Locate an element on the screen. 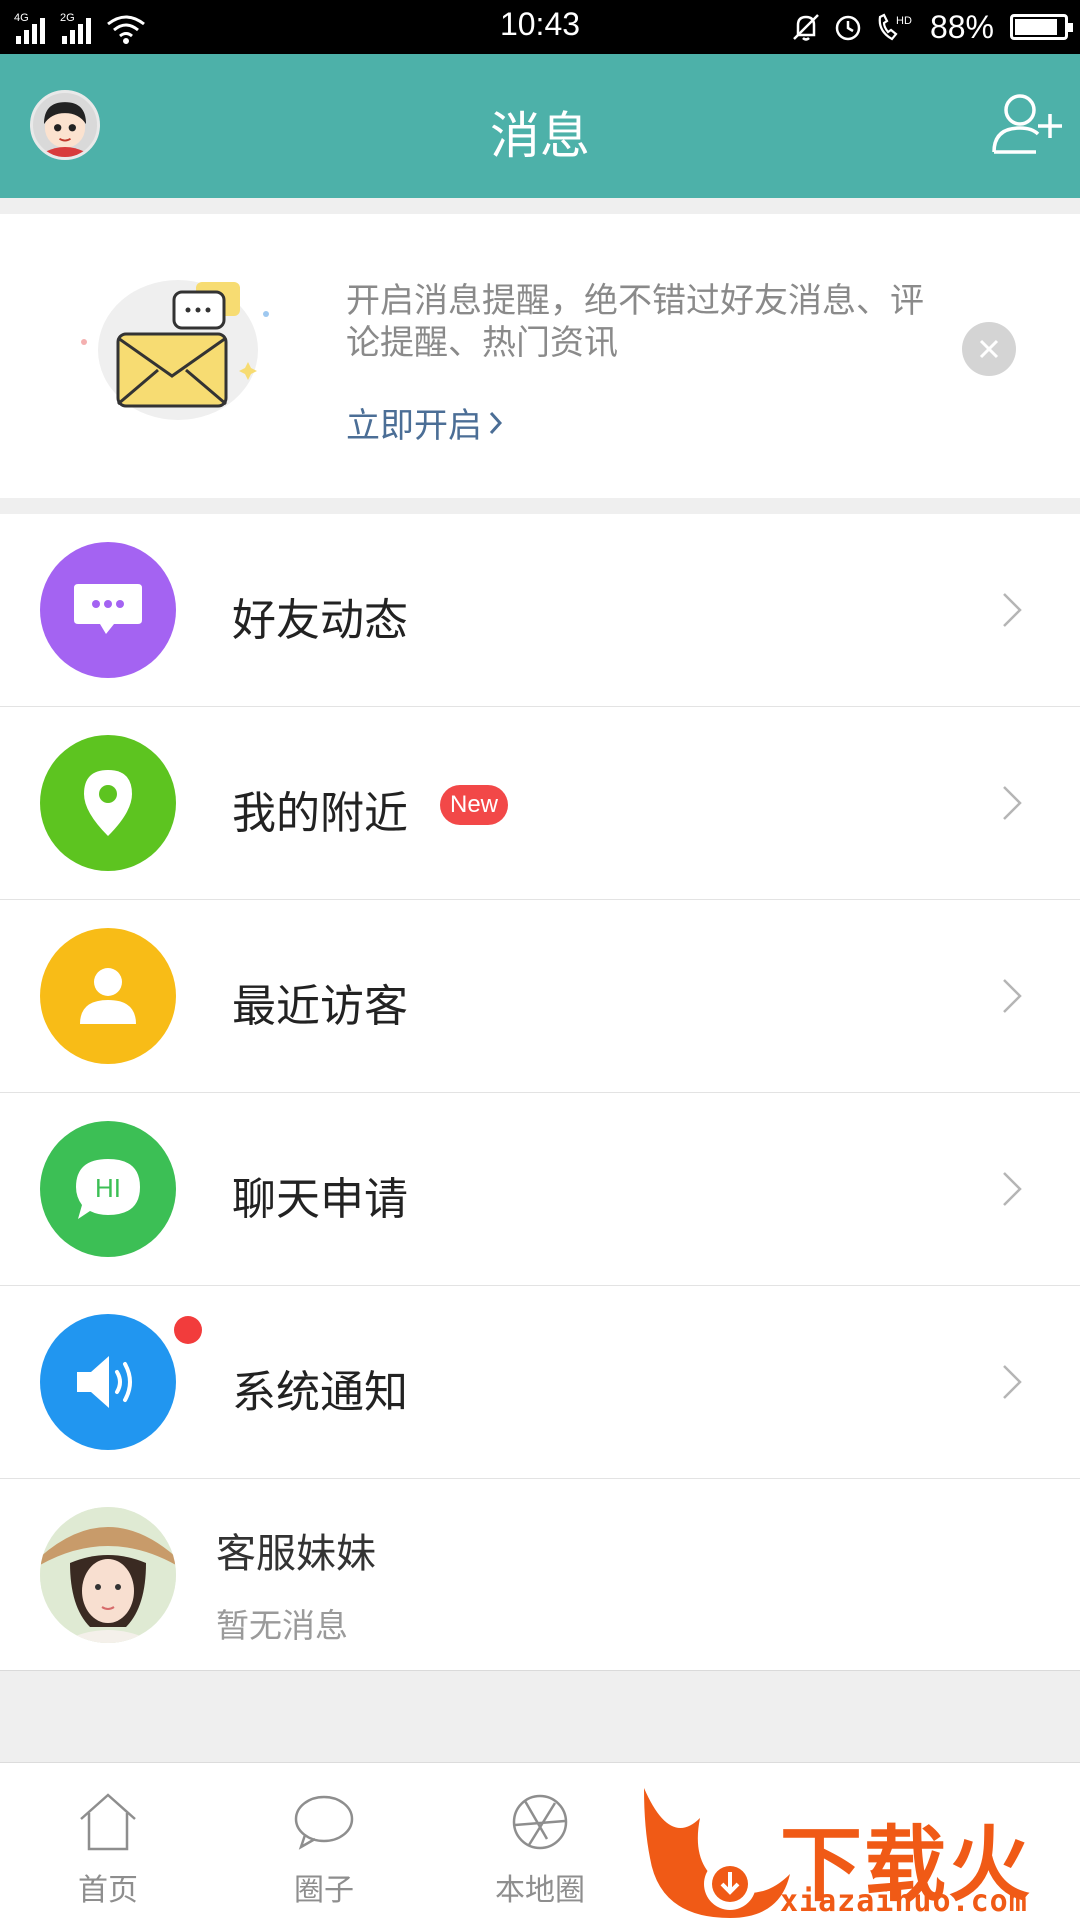 This screenshot has width=1080, height=1920. app-header: 消息 is located at coordinates (540, 126).